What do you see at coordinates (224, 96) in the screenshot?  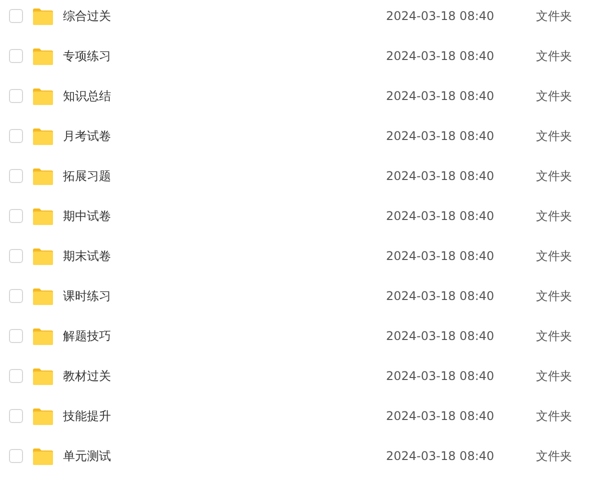 I see `folder-name: 知识总结` at bounding box center [224, 96].